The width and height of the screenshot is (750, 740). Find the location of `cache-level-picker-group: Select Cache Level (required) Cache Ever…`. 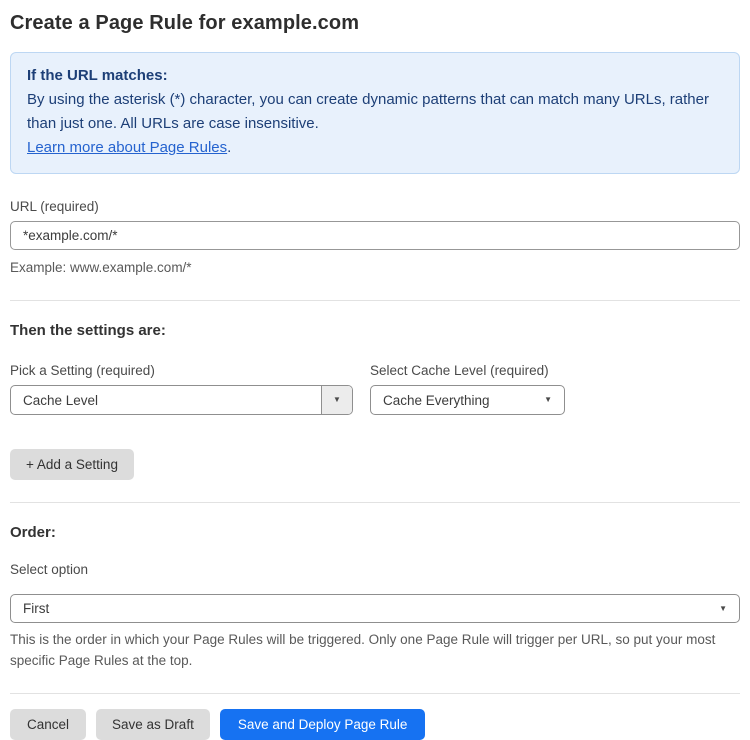

cache-level-picker-group: Select Cache Level (required) Cache Ever… is located at coordinates (467, 389).